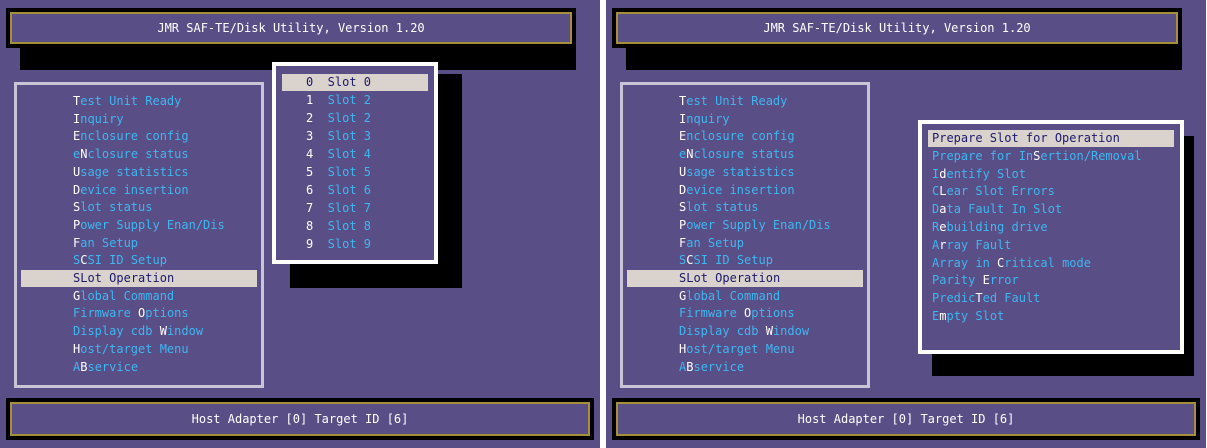 This screenshot has width=1207, height=448. I want to click on item-label: ot Operation, so click(131, 278).